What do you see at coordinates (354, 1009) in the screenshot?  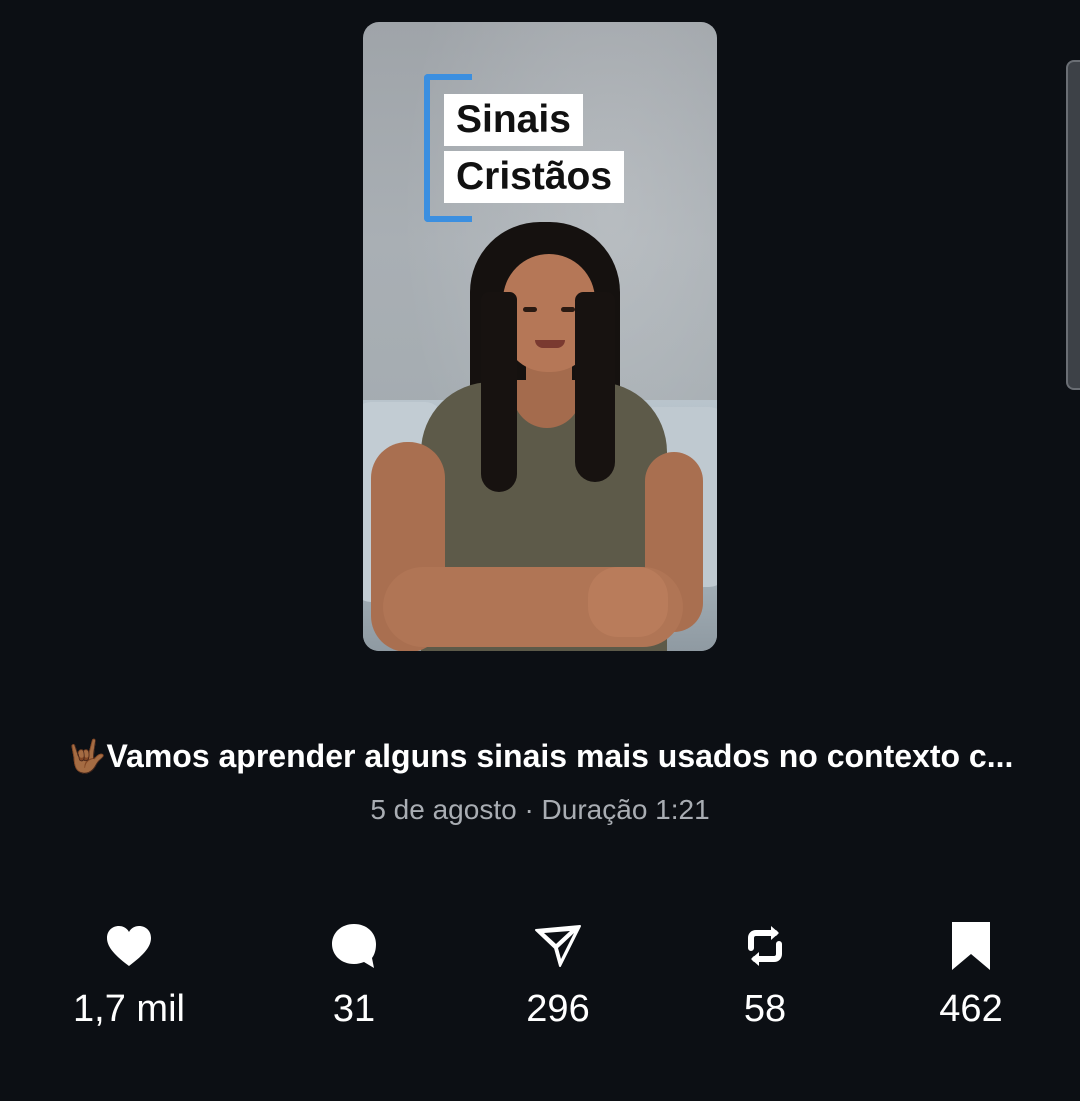 I see `comment-count: 31` at bounding box center [354, 1009].